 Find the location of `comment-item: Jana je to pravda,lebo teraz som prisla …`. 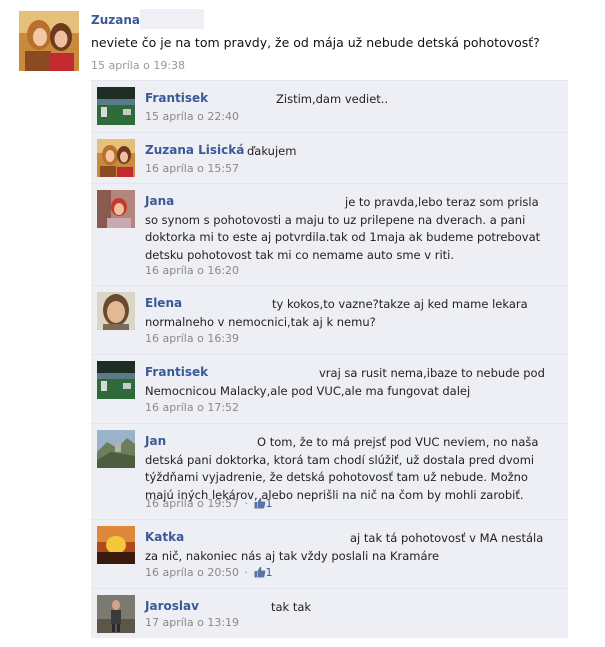

comment-item: Jana je to pravda,lebo teraz som prisla … is located at coordinates (329, 234).